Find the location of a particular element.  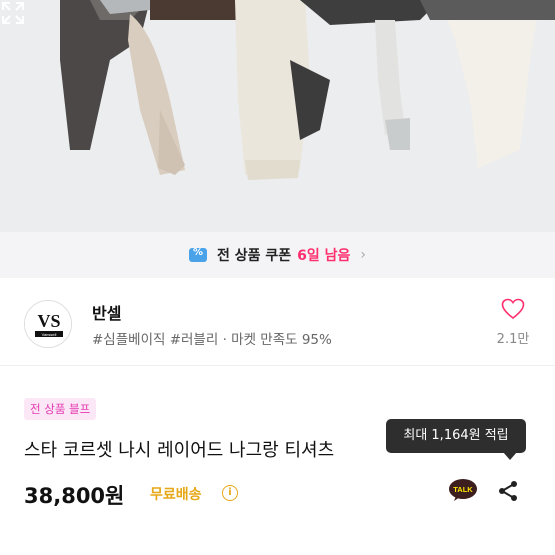

coupon-banner: 전 상품 쿠폰 6일 남음 › is located at coordinates (277, 255).